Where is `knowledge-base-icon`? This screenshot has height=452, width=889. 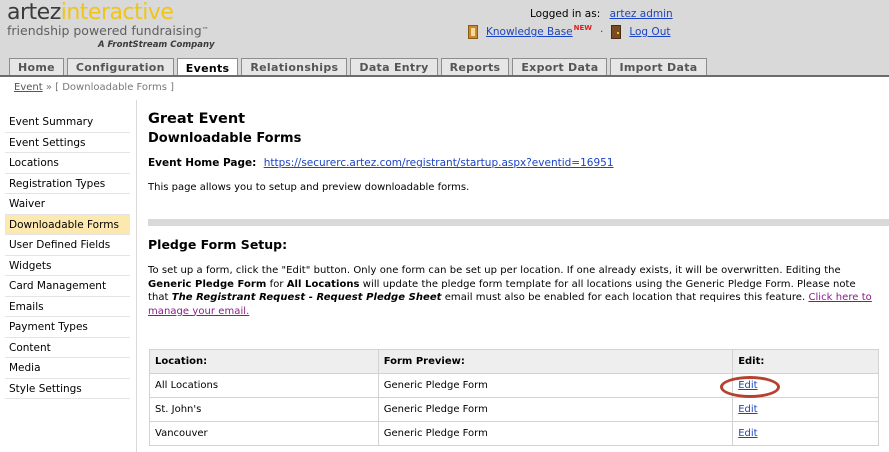 knowledge-base-icon is located at coordinates (473, 32).